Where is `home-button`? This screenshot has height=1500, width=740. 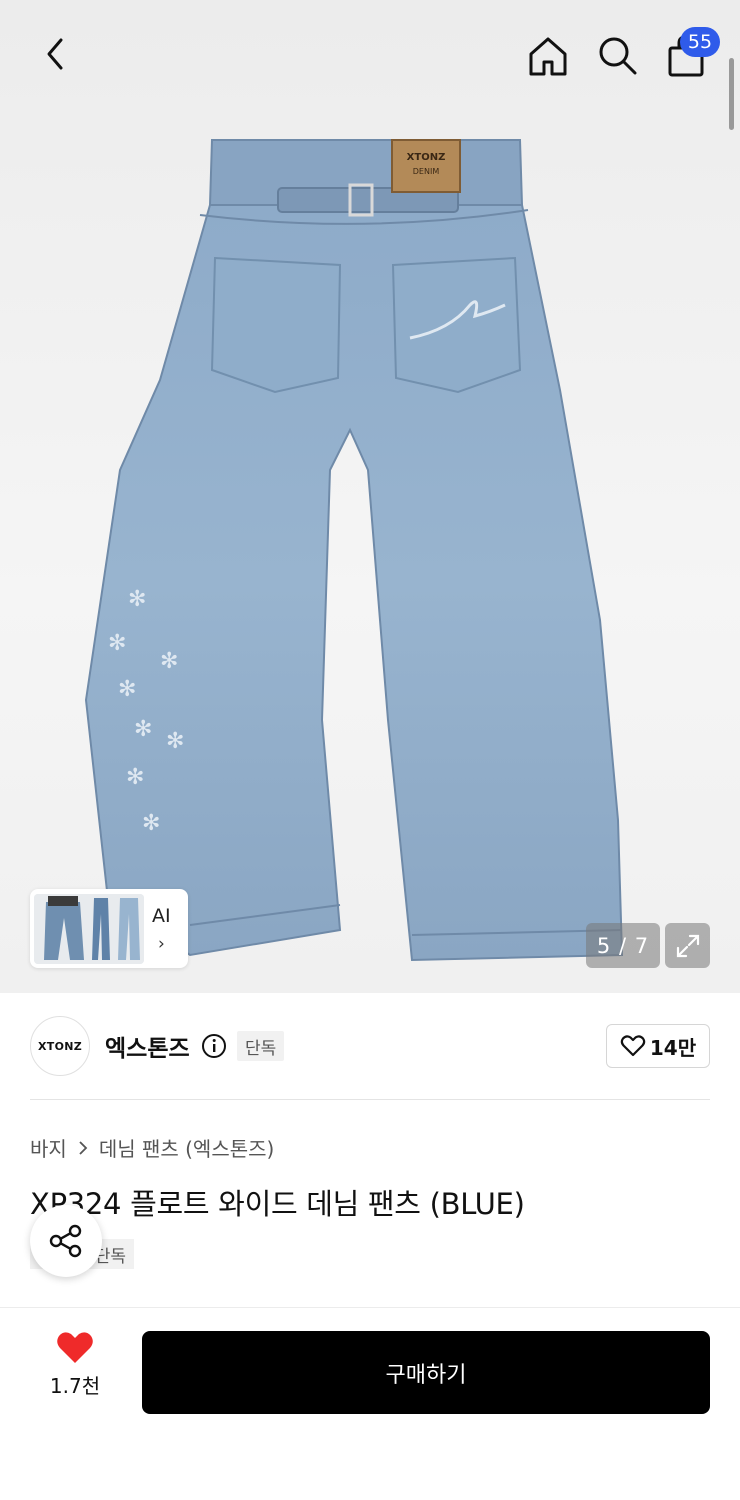
home-button is located at coordinates (548, 56).